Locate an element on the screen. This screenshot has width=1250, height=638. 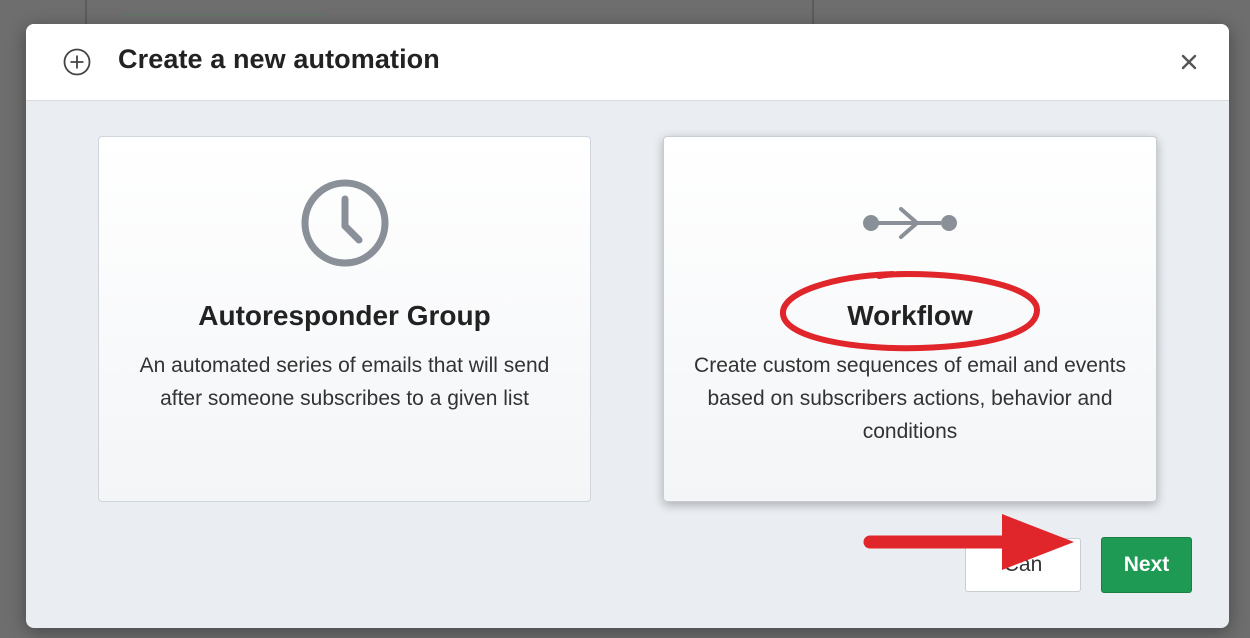
workflow-icon is located at coordinates (910, 223).